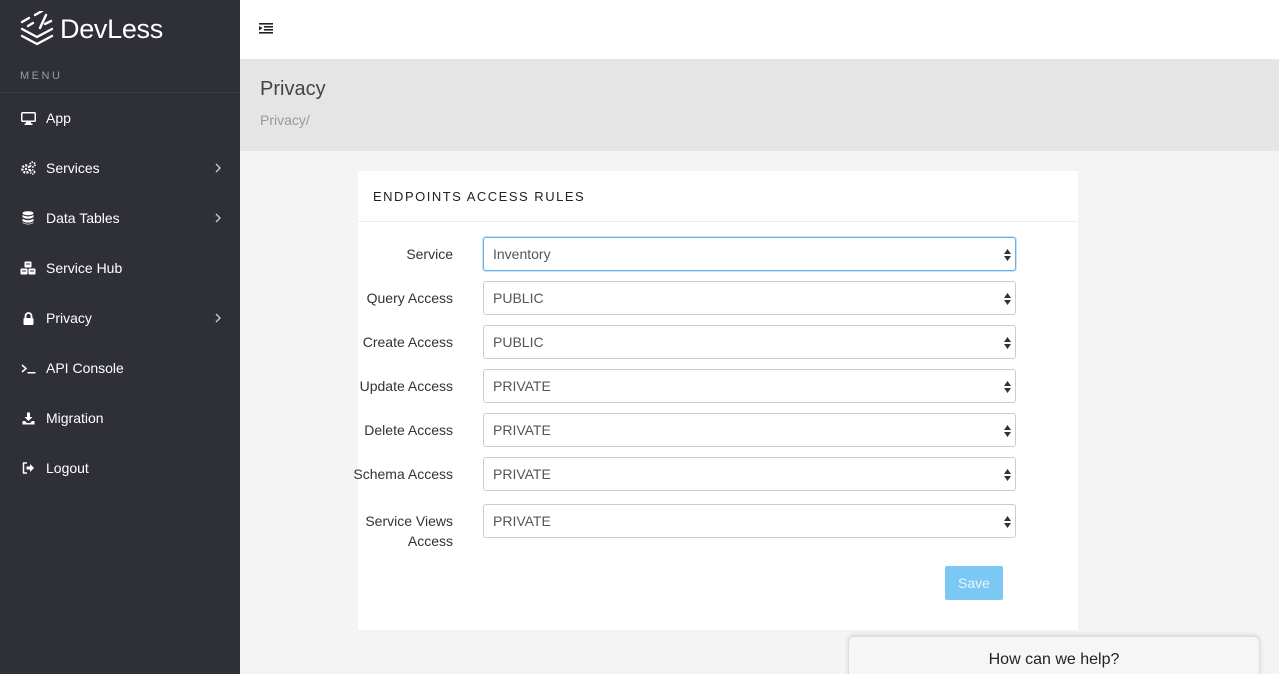 The height and width of the screenshot is (674, 1279). Describe the element at coordinates (84, 268) in the screenshot. I see `sidebar-item-label: Service Hub` at that location.